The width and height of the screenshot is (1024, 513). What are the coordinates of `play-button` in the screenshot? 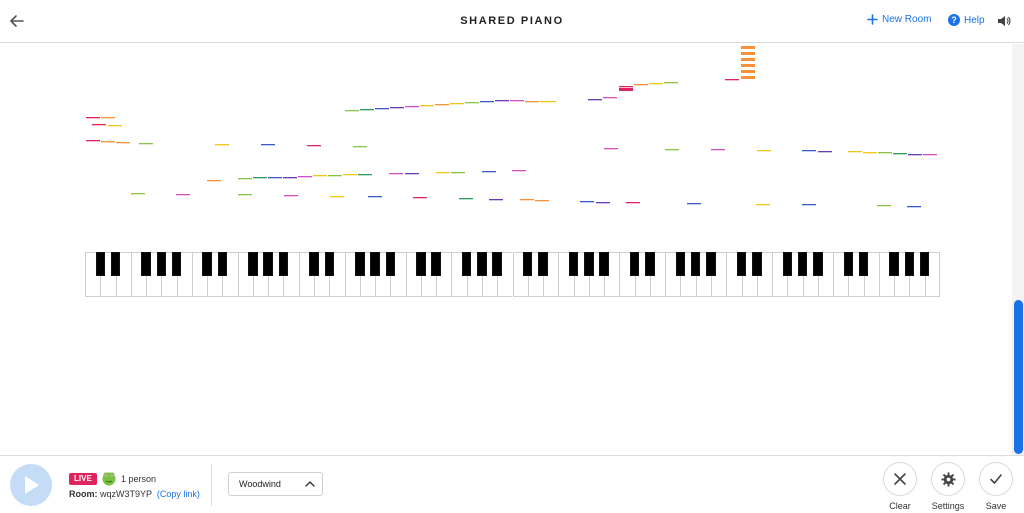 It's located at (31, 485).